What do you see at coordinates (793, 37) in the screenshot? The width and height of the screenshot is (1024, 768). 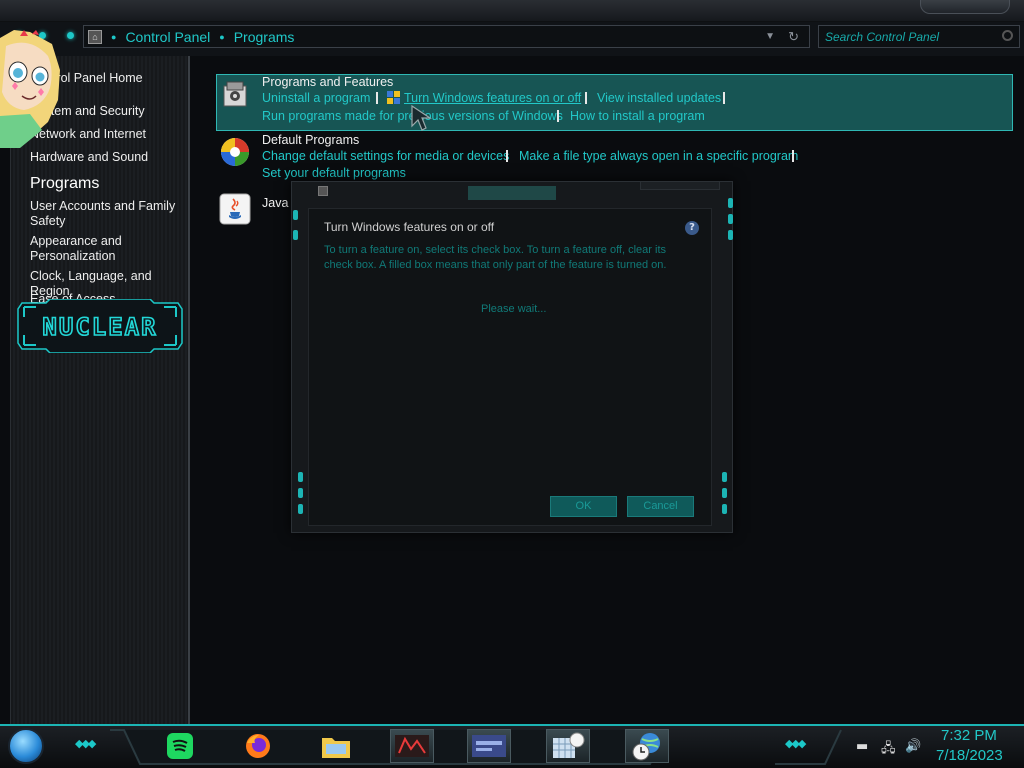 I see `refresh-icon: ↻` at bounding box center [793, 37].